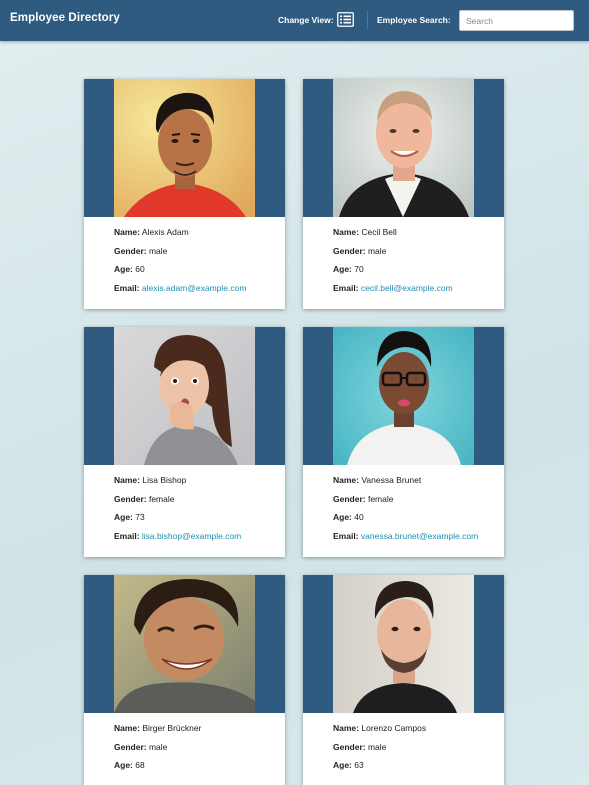 The height and width of the screenshot is (785, 589). I want to click on employee-email-link: vanessa.brunet@example.com, so click(419, 536).